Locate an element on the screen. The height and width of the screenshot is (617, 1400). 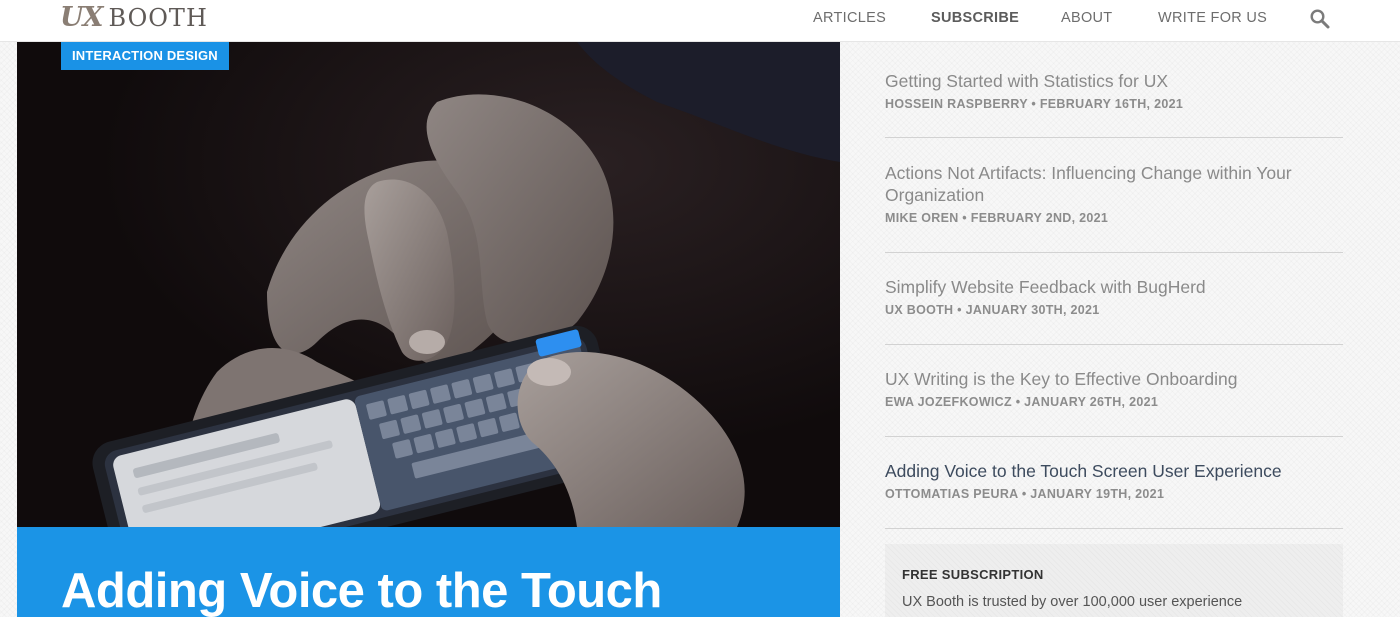
post-title: Simplify Website Feedback with BugHerd is located at coordinates (1114, 287).